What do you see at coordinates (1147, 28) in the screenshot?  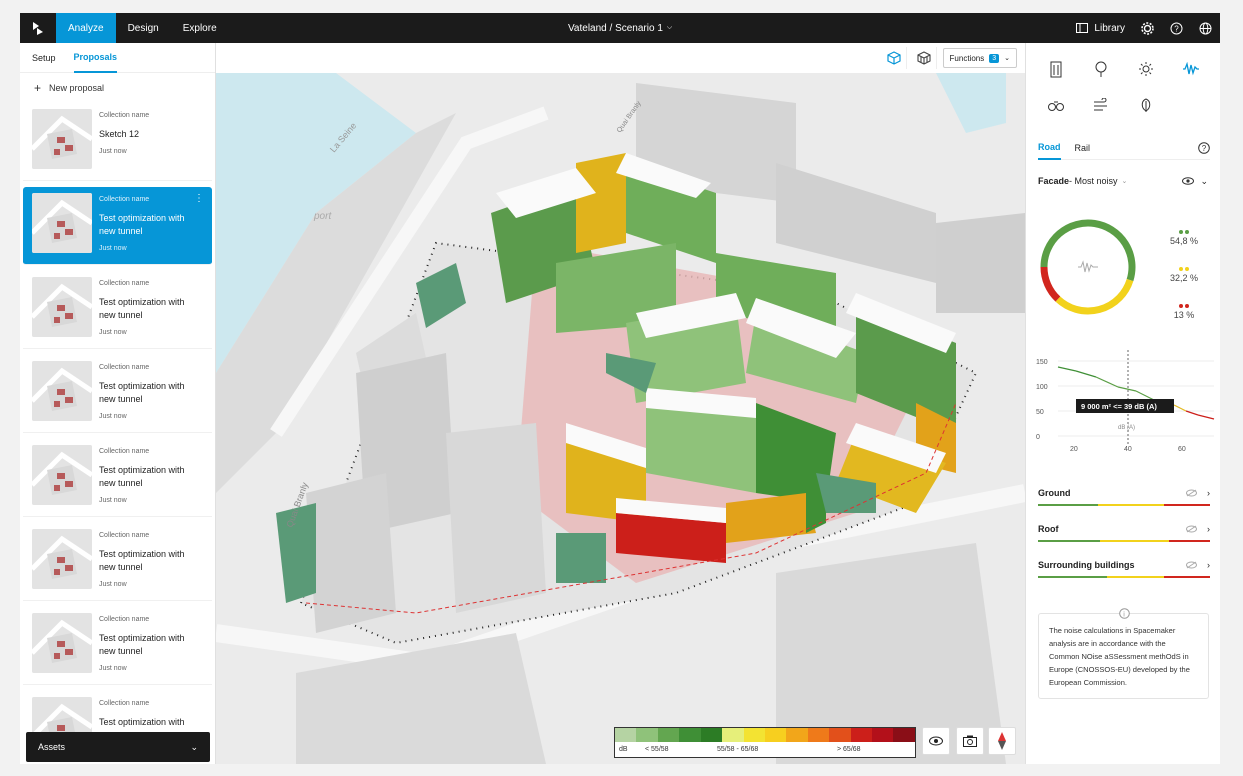 I see `gear-icon` at bounding box center [1147, 28].